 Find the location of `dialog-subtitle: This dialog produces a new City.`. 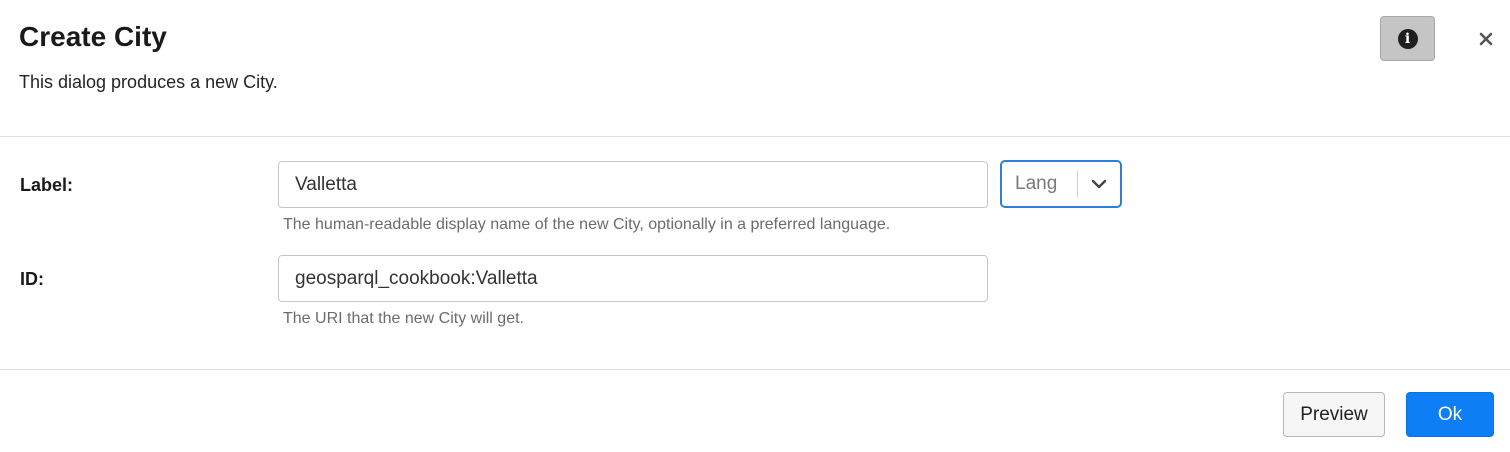

dialog-subtitle: This dialog produces a new City. is located at coordinates (148, 82).